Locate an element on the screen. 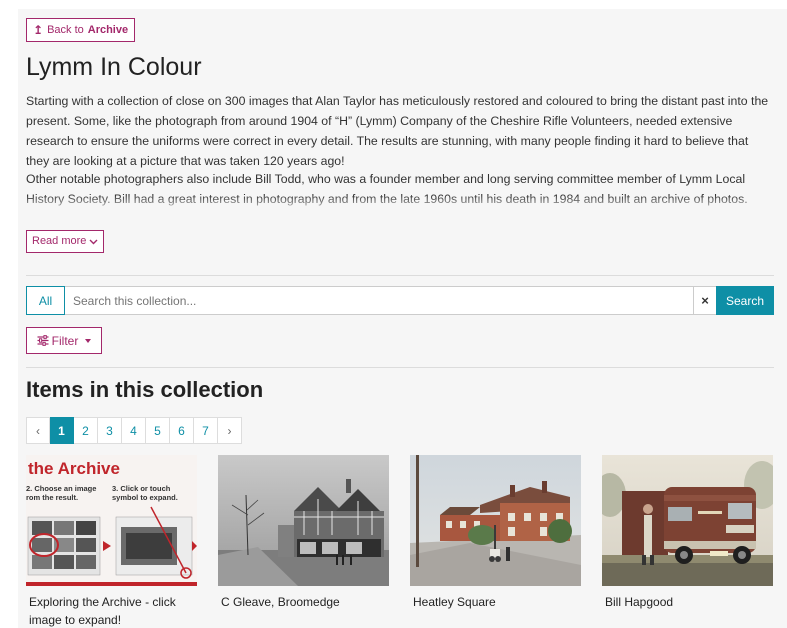 Image resolution: width=787 pixels, height=628 pixels. page-6-button: 6 is located at coordinates (182, 430).